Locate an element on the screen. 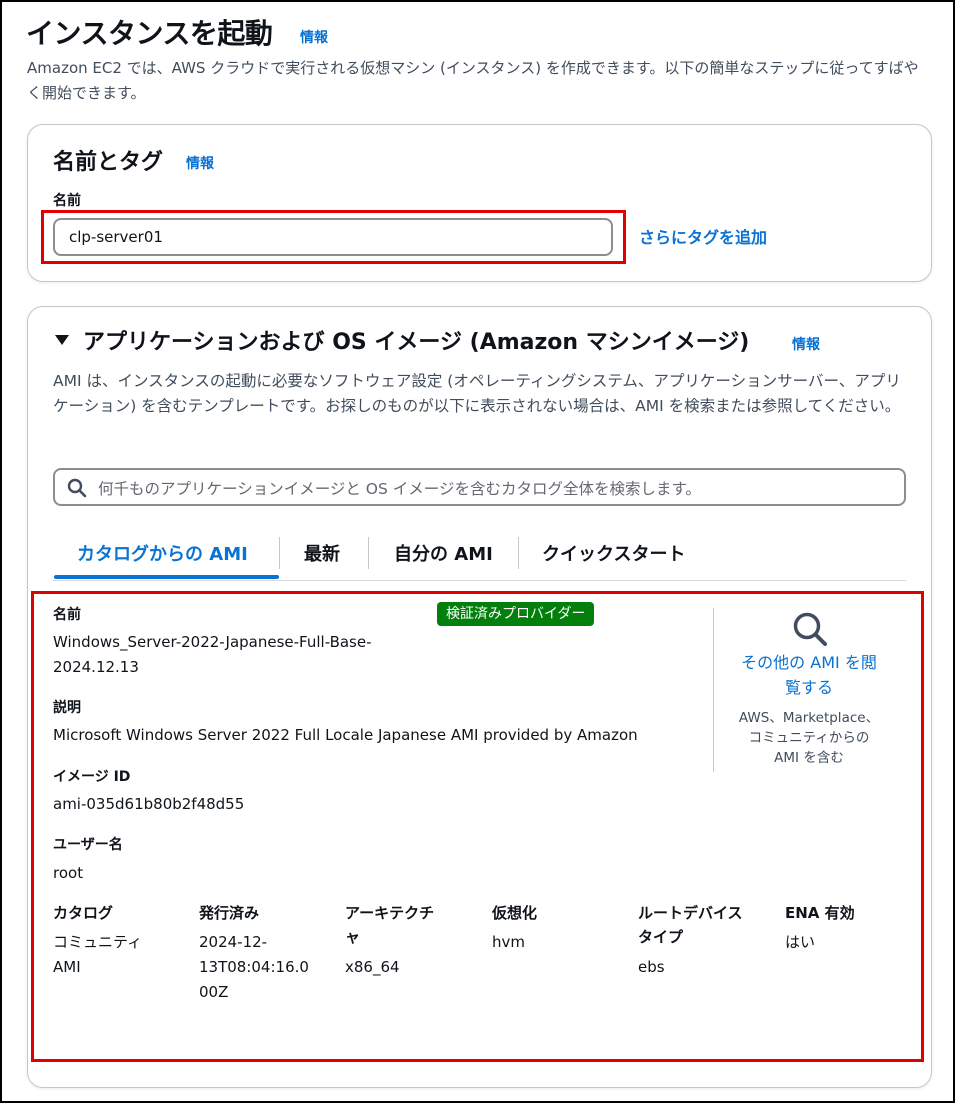 Image resolution: width=955 pixels, height=1103 pixels. name-input: clp-server01 is located at coordinates (333, 237).